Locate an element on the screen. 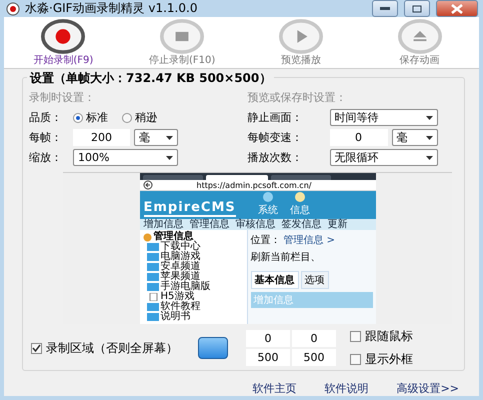 The height and width of the screenshot is (400, 483). field-label: 静止画面： is located at coordinates (276, 117).